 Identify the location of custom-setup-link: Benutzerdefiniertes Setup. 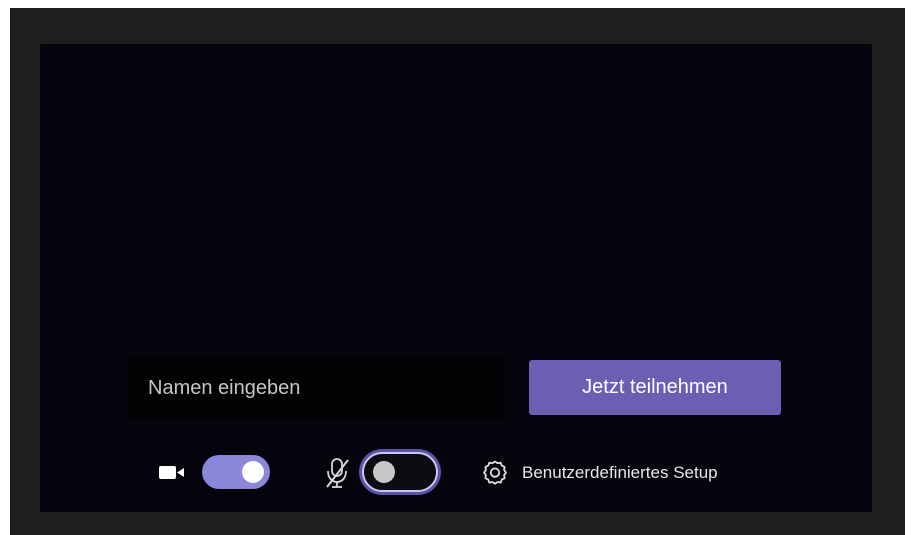
(620, 473).